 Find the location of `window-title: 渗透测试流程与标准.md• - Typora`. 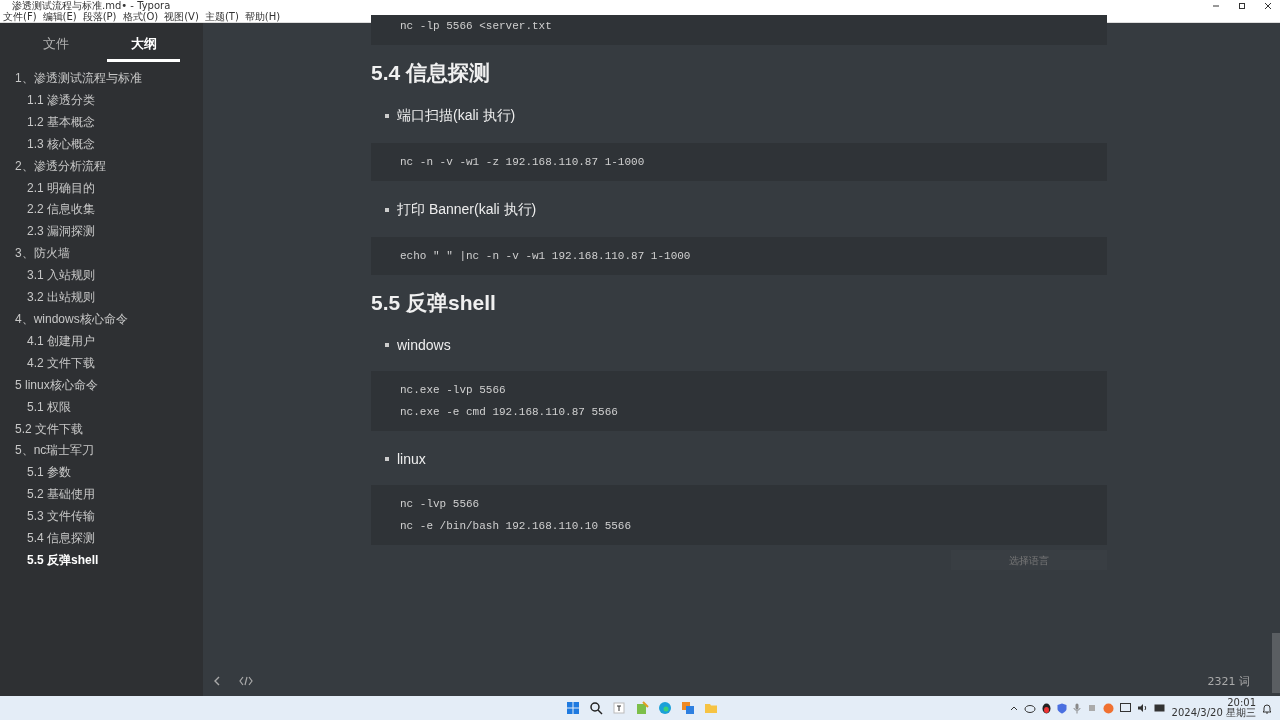

window-title: 渗透测试流程与标准.md• - Typora is located at coordinates (91, 5).